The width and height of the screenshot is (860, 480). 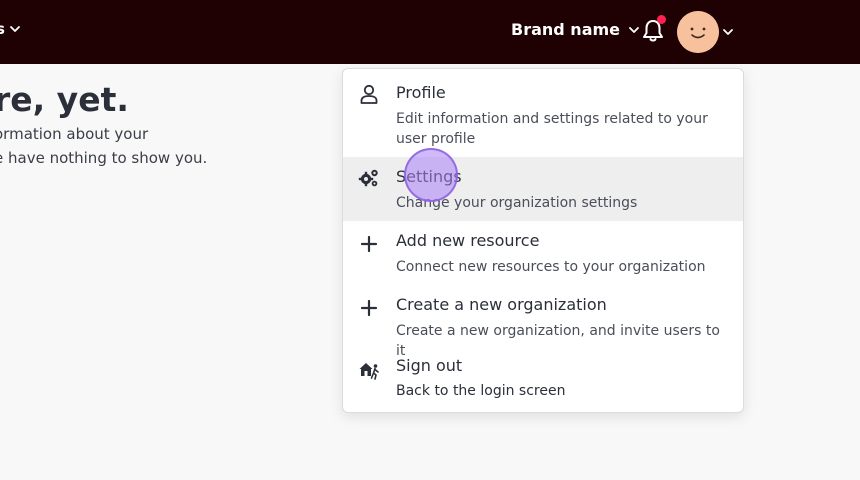 What do you see at coordinates (429, 365) in the screenshot?
I see `menu-item-title: Sign out` at bounding box center [429, 365].